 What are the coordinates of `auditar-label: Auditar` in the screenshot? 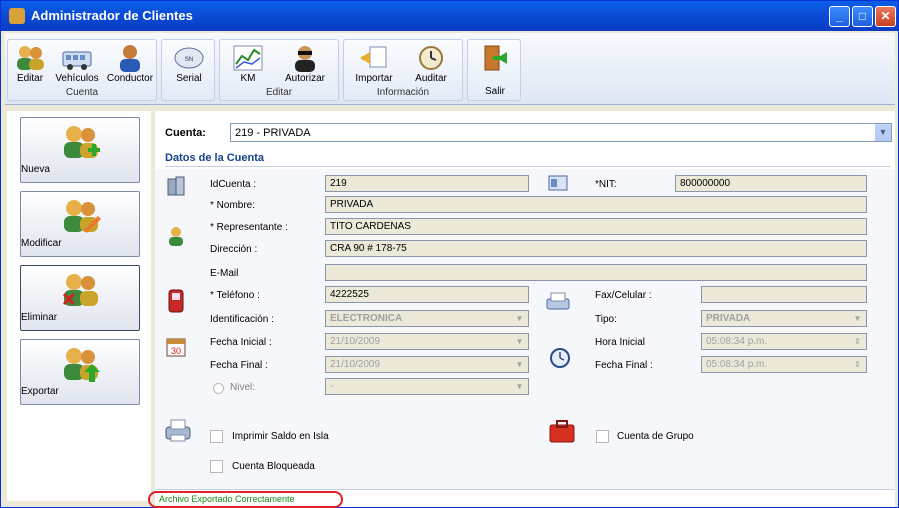 It's located at (431, 78).